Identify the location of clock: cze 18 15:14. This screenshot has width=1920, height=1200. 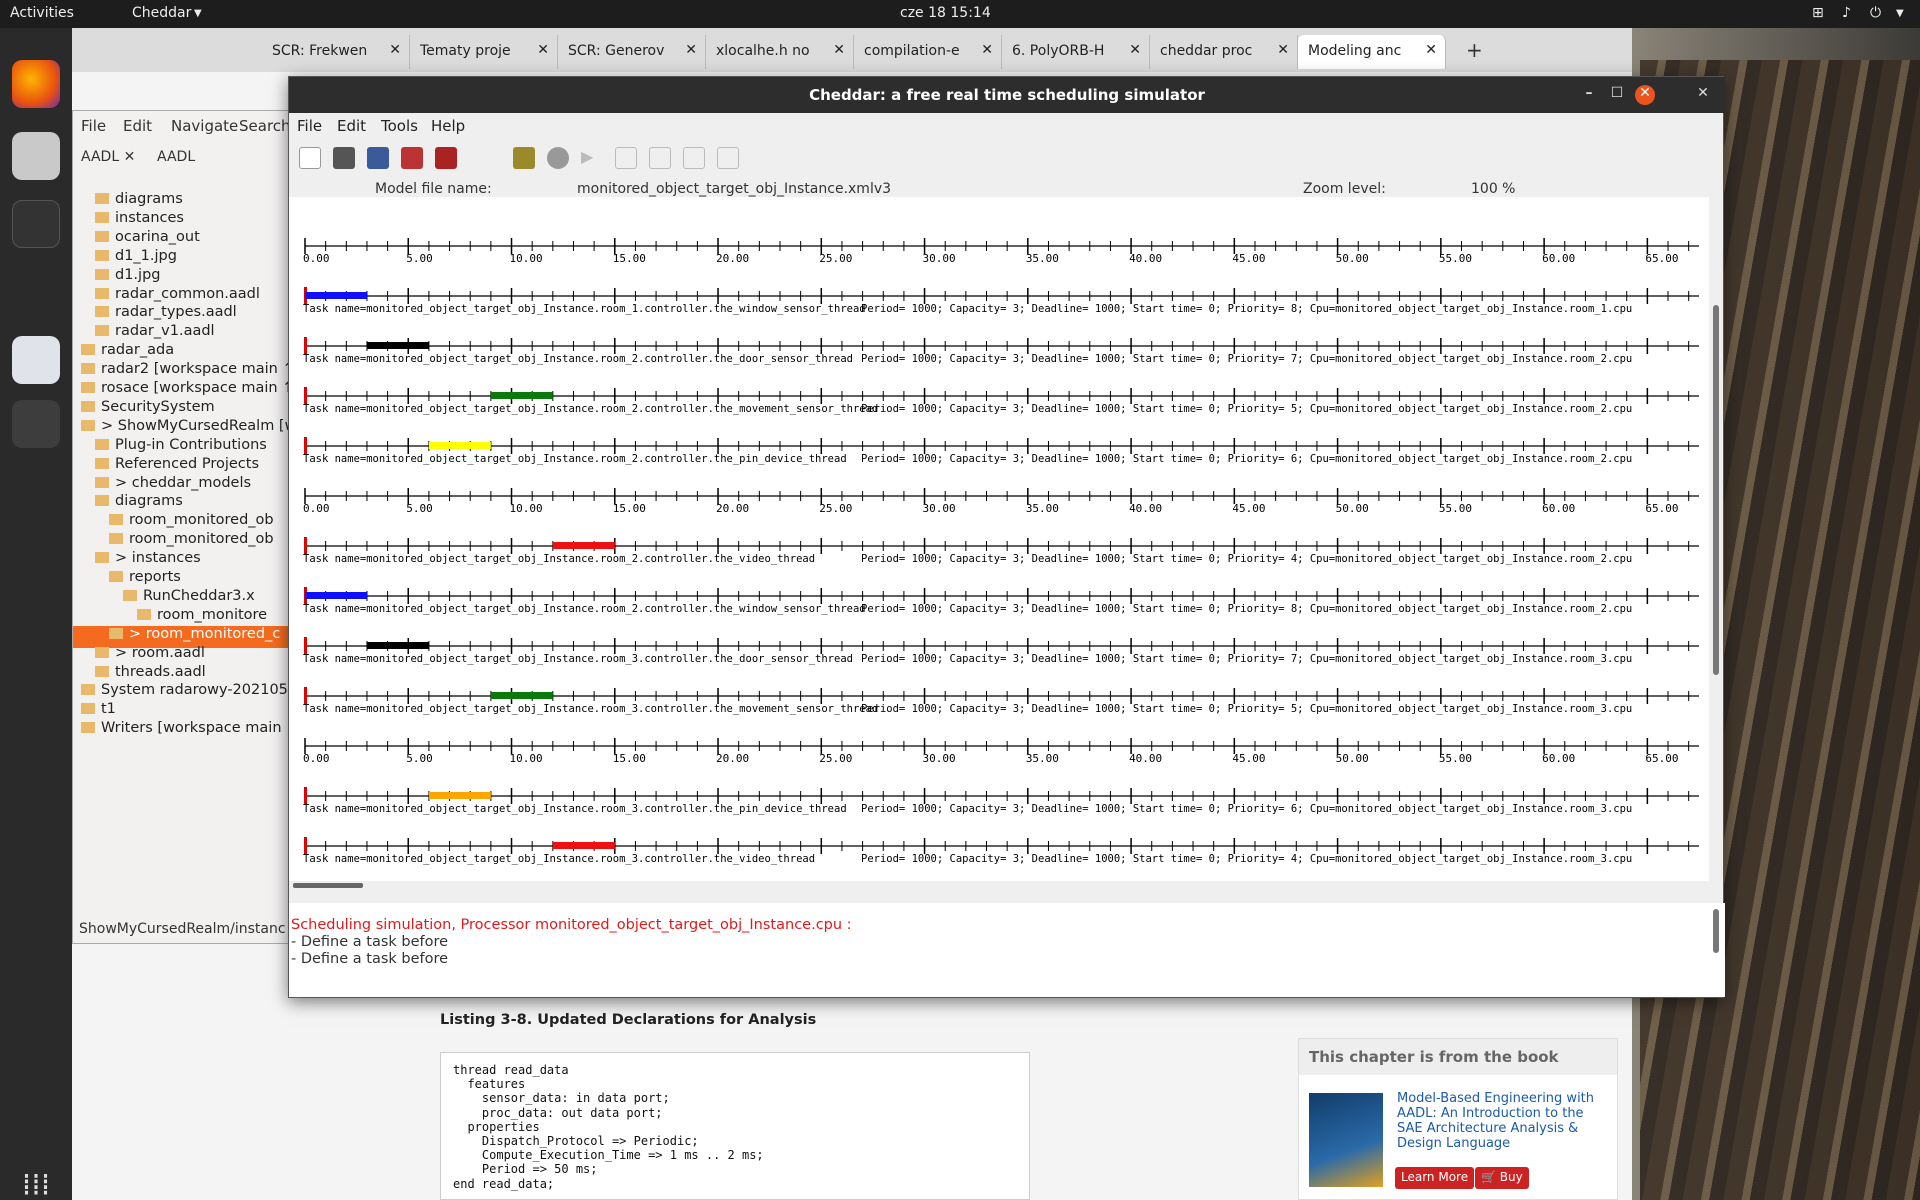
(945, 13).